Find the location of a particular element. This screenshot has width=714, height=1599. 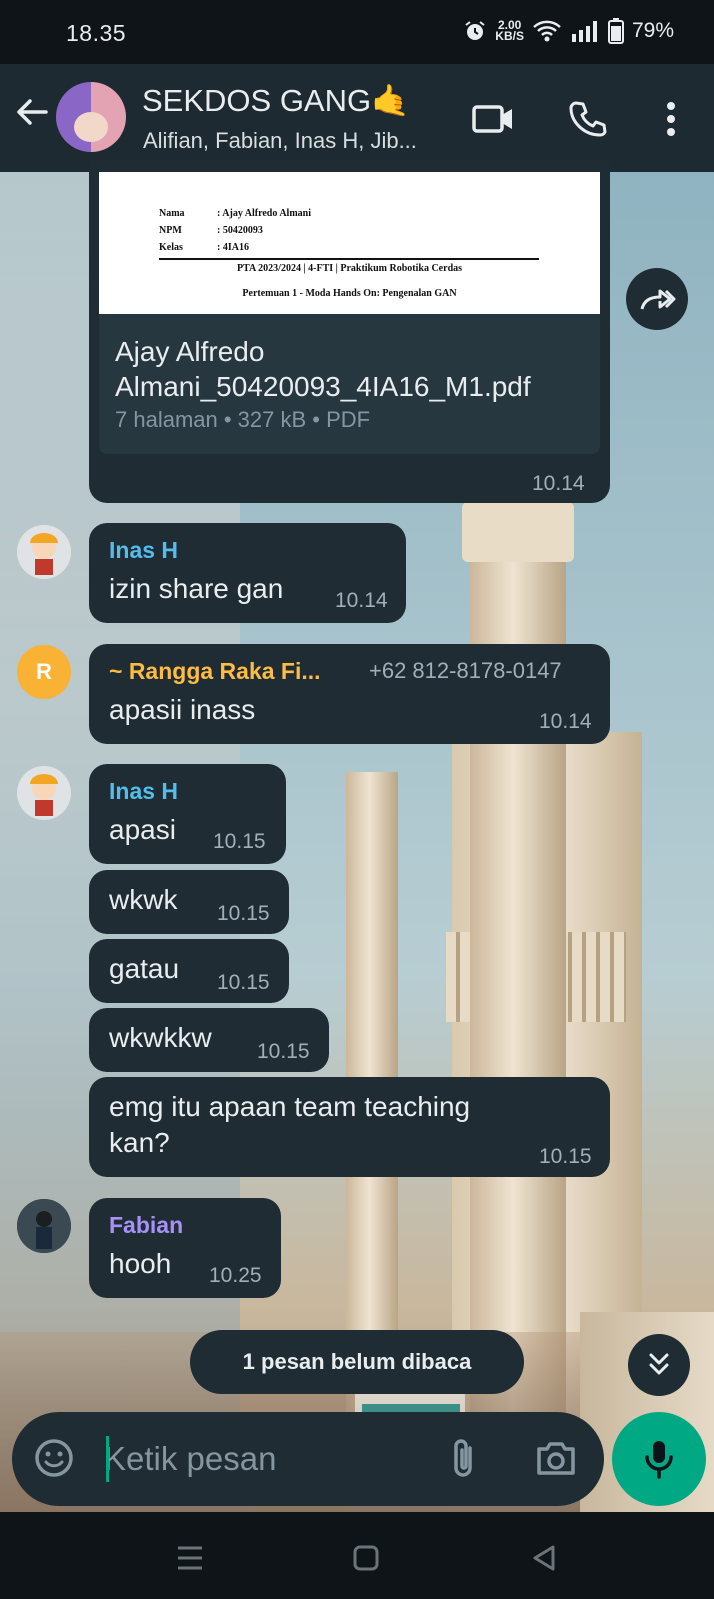

signal-icon is located at coordinates (584, 31).